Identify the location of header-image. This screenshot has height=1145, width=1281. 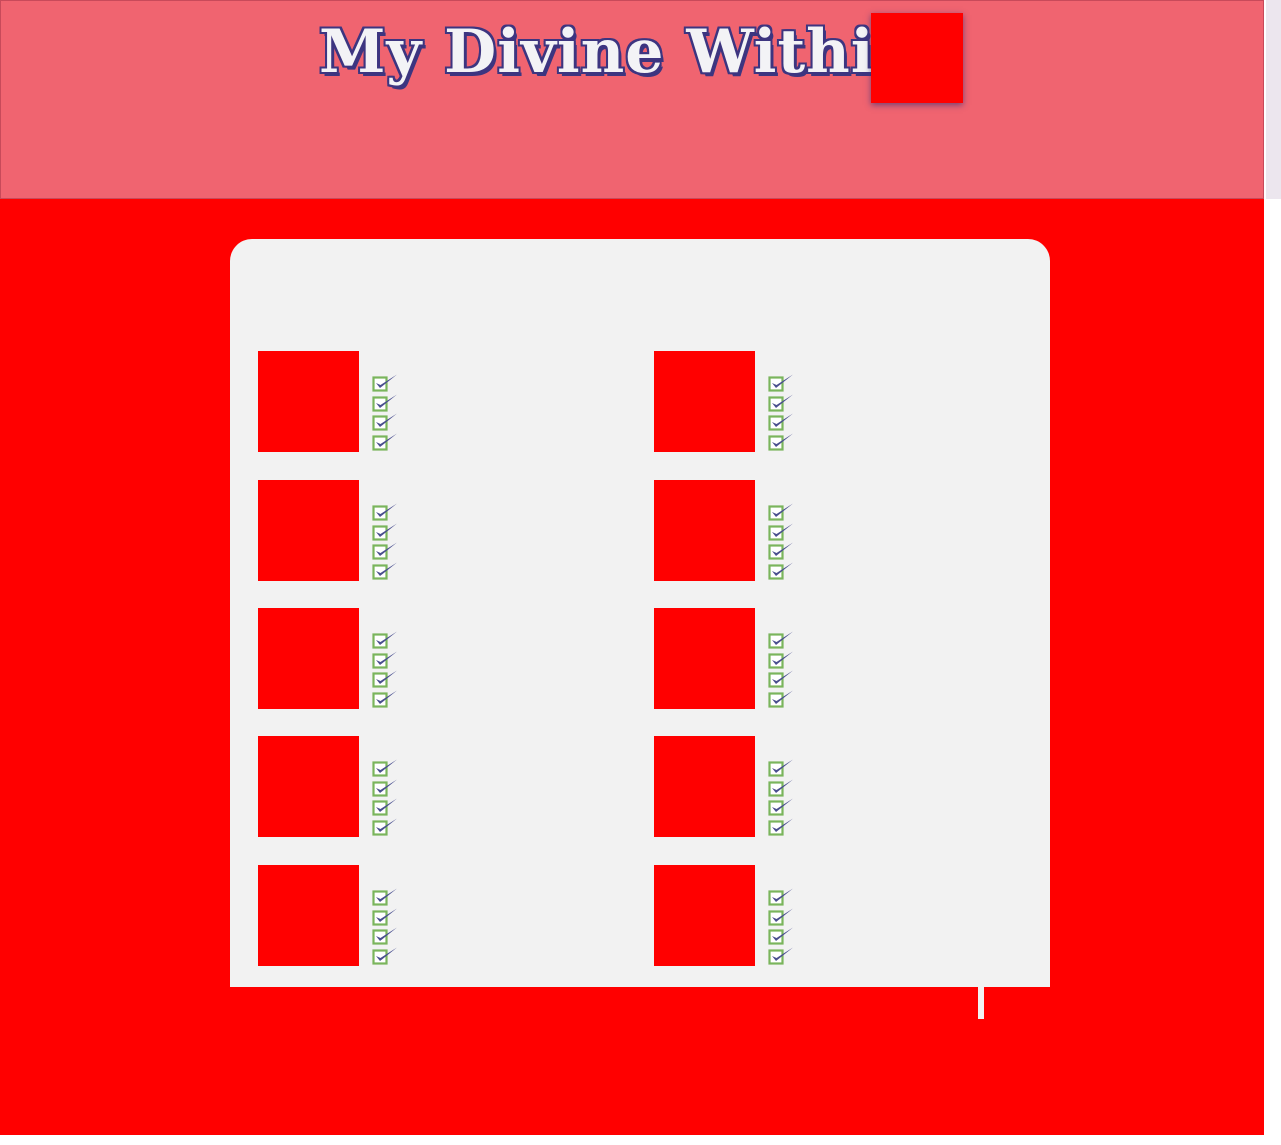
(917, 58).